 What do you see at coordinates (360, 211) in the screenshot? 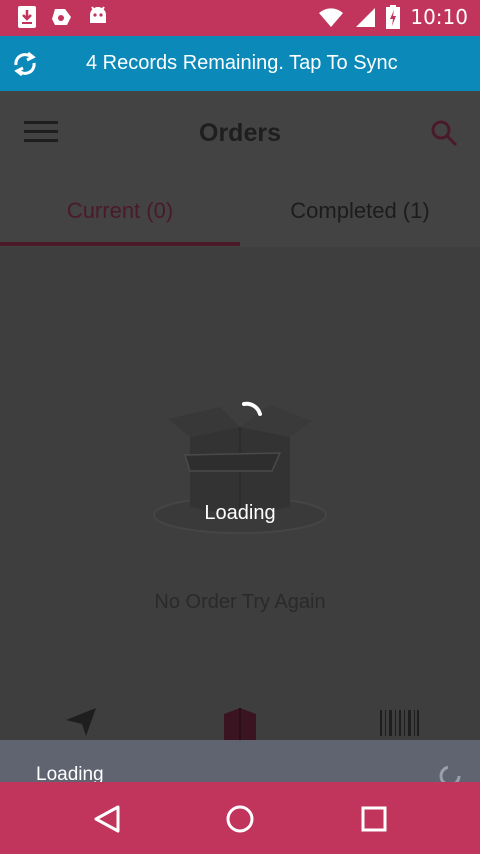
I see `tab-completed: Completed (1)` at bounding box center [360, 211].